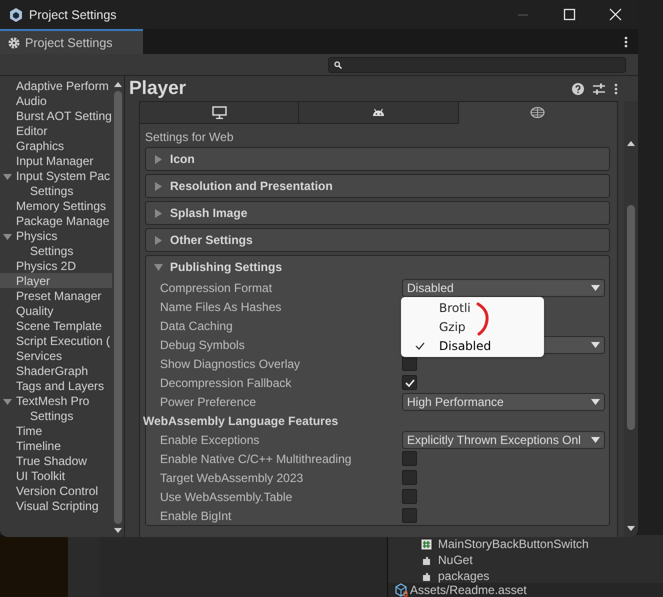 This screenshot has height=597, width=663. What do you see at coordinates (377, 213) in the screenshot?
I see `section-header: Splash Image` at bounding box center [377, 213].